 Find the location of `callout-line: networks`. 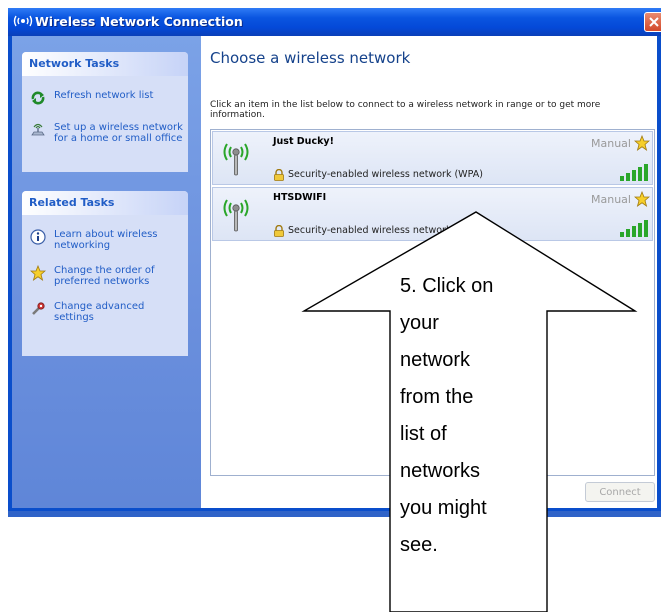

callout-line: networks is located at coordinates (440, 471).